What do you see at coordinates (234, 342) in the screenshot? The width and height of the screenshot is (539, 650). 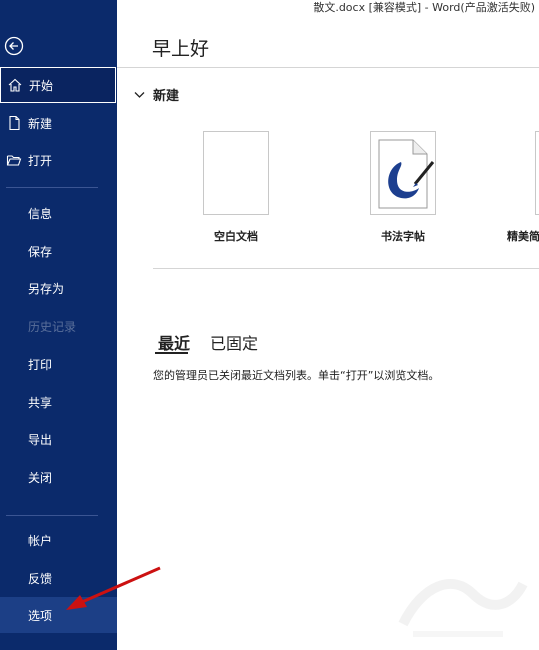 I see `tab-pinned: 已固定` at bounding box center [234, 342].